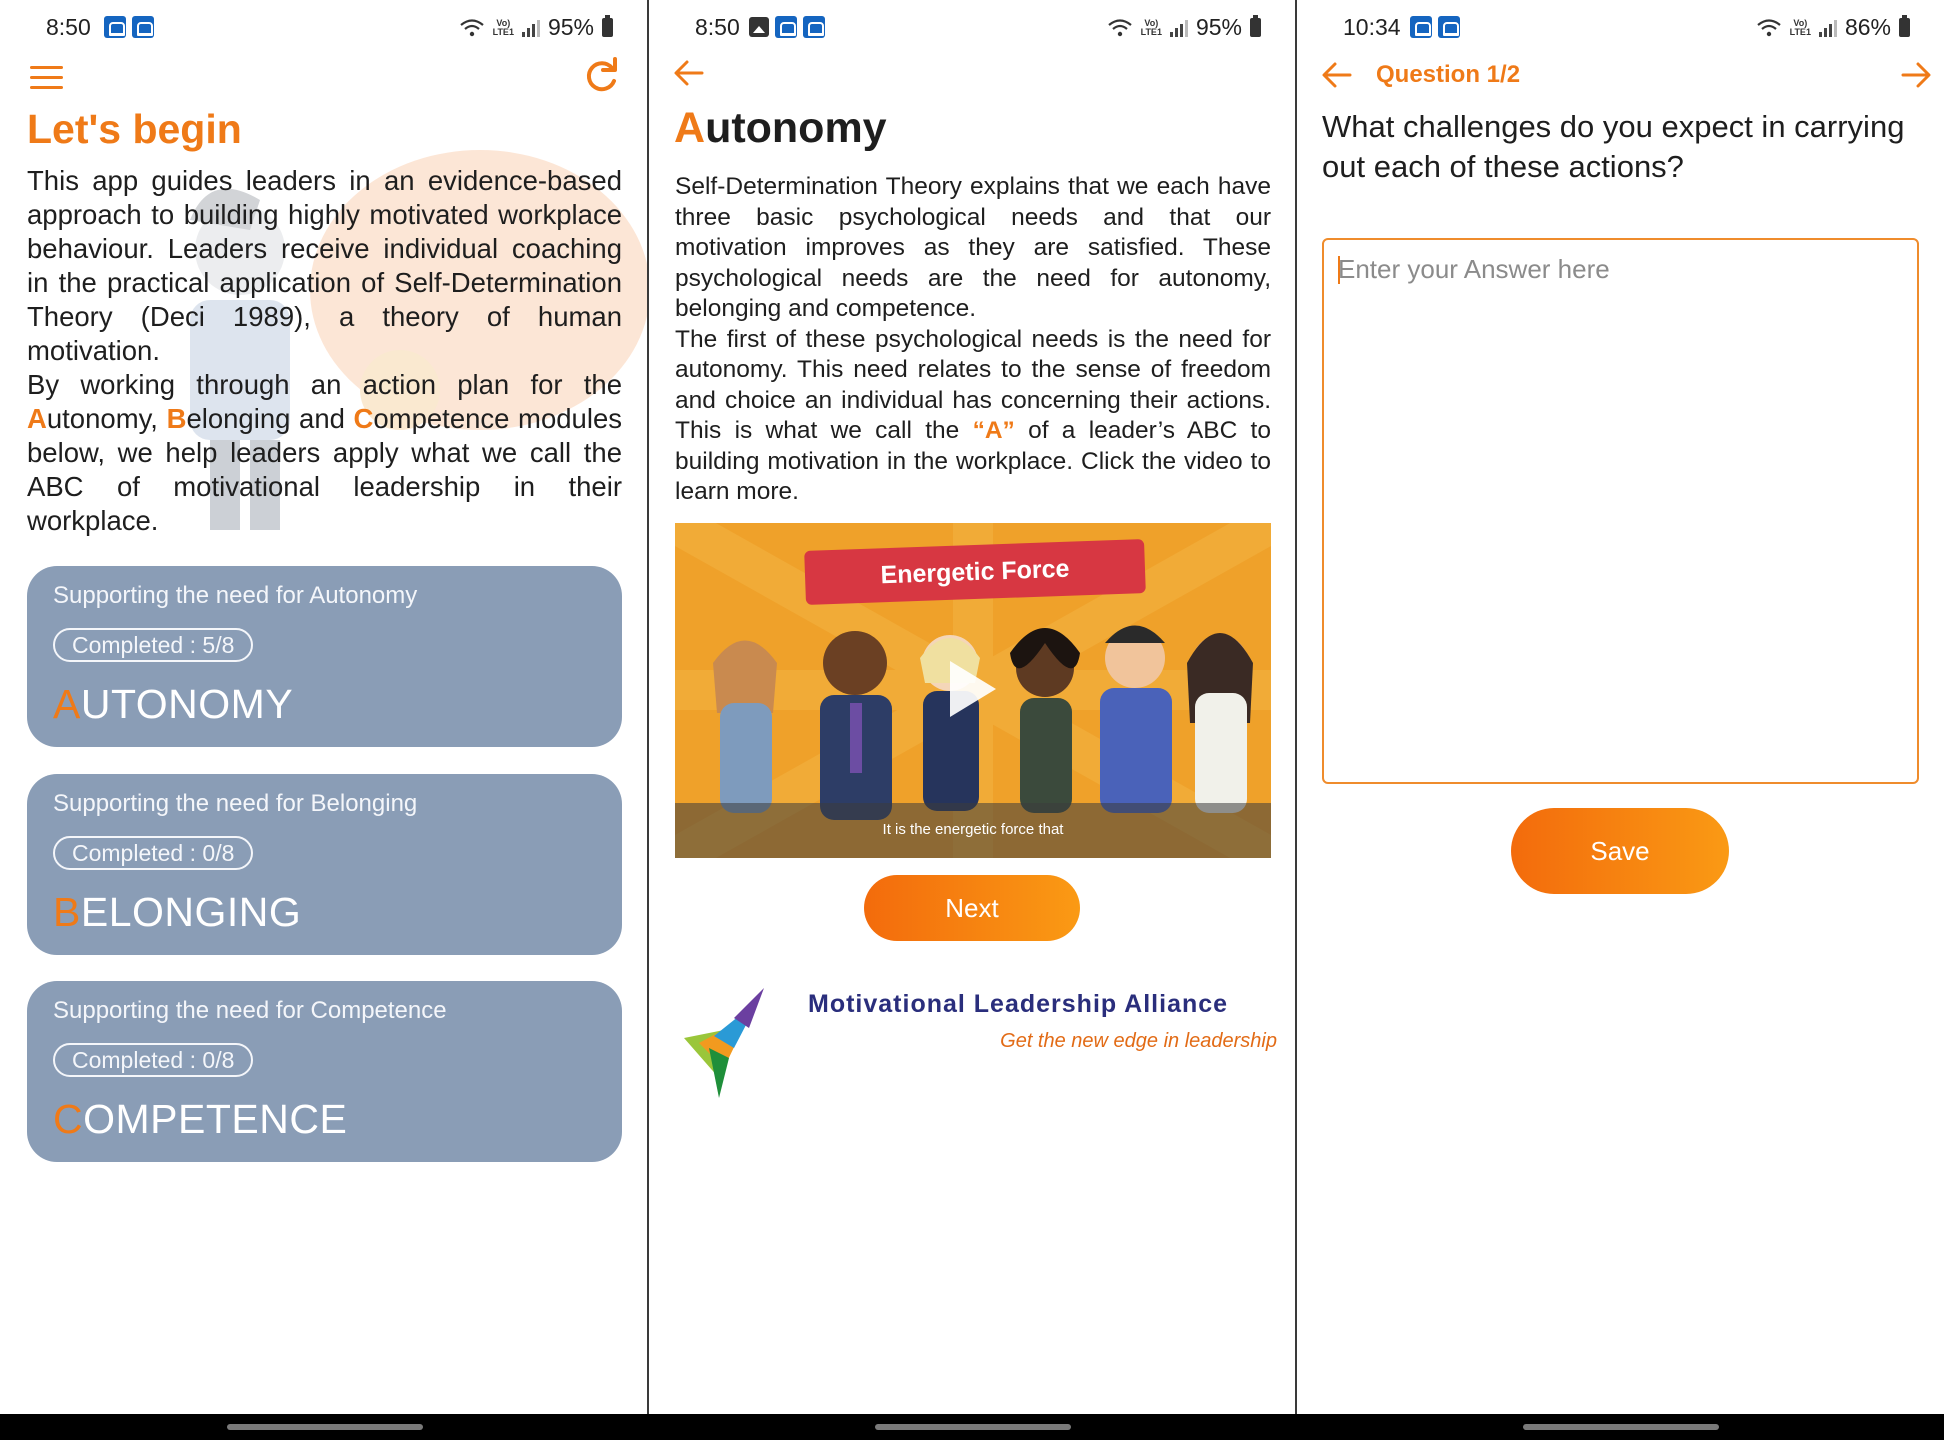 This screenshot has height=1440, width=1944. What do you see at coordinates (972, 908) in the screenshot?
I see `next-button: Next` at bounding box center [972, 908].